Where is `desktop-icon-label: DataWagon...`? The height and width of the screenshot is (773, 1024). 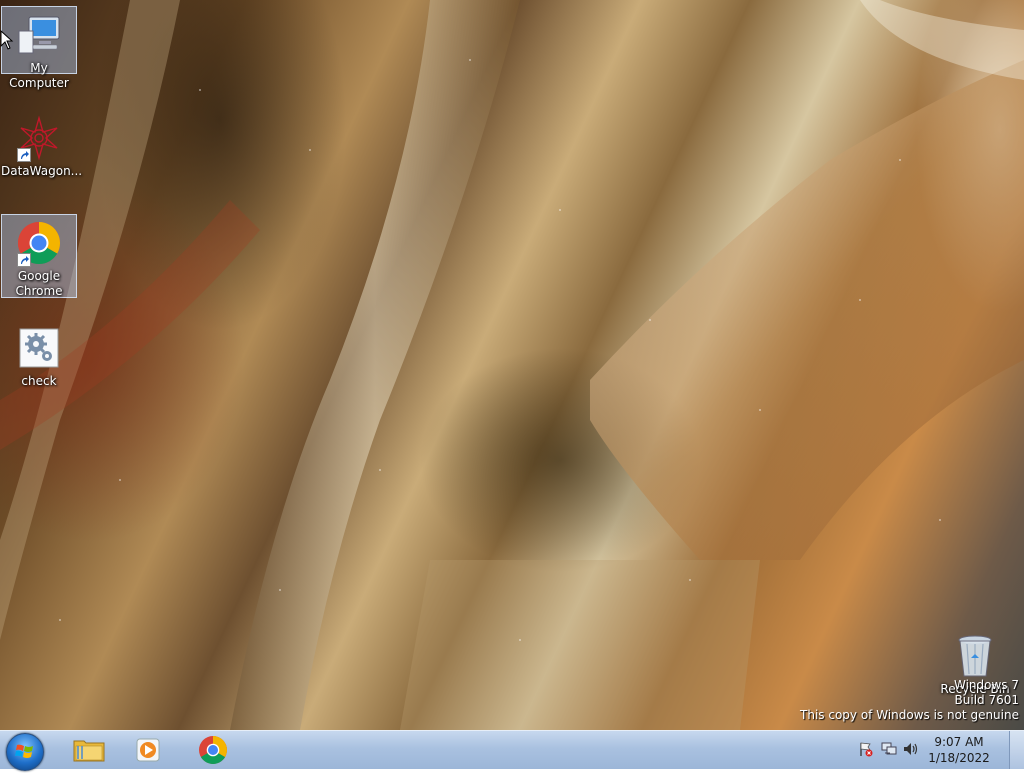
desktop-icon-label: DataWagon... is located at coordinates (42, 171).